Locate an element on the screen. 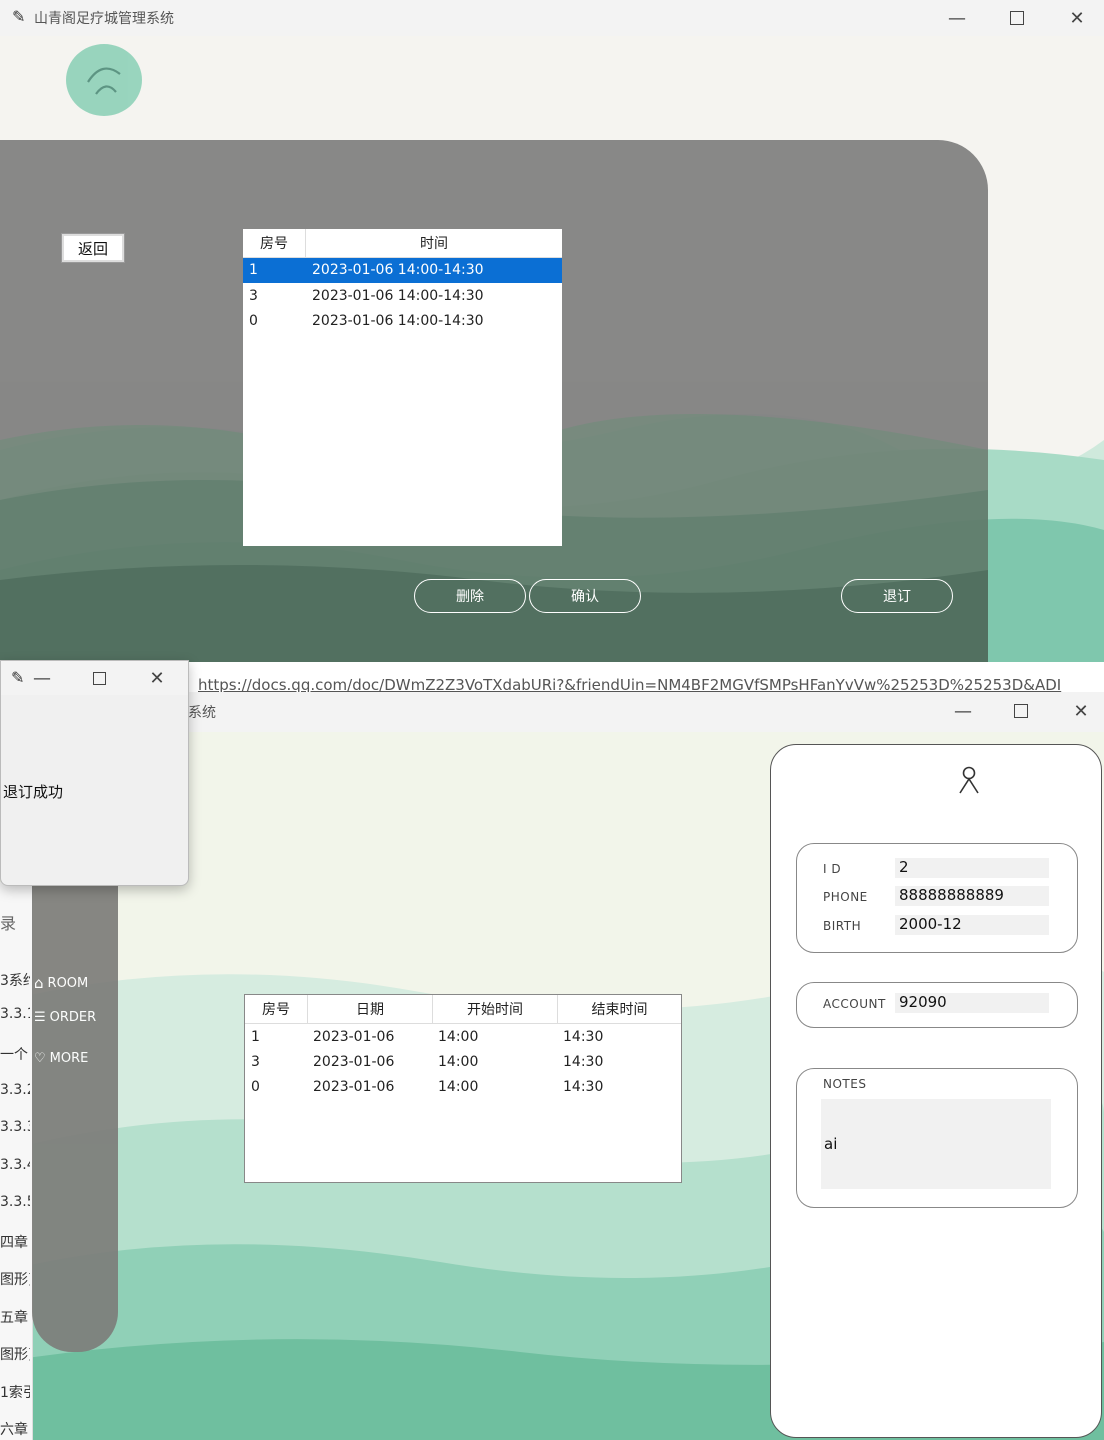 This screenshot has height=1440, width=1104. header-end: 结束时间 is located at coordinates (619, 1009).